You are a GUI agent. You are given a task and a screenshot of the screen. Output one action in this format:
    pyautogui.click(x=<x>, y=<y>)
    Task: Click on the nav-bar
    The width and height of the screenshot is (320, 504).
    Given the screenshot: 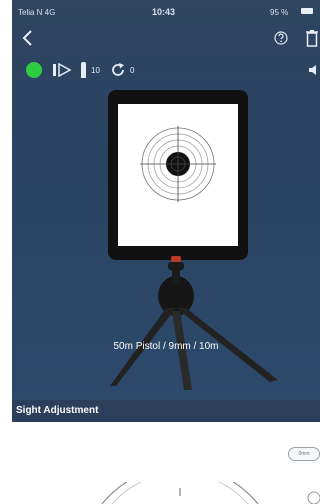 What is the action you would take?
    pyautogui.click(x=166, y=38)
    